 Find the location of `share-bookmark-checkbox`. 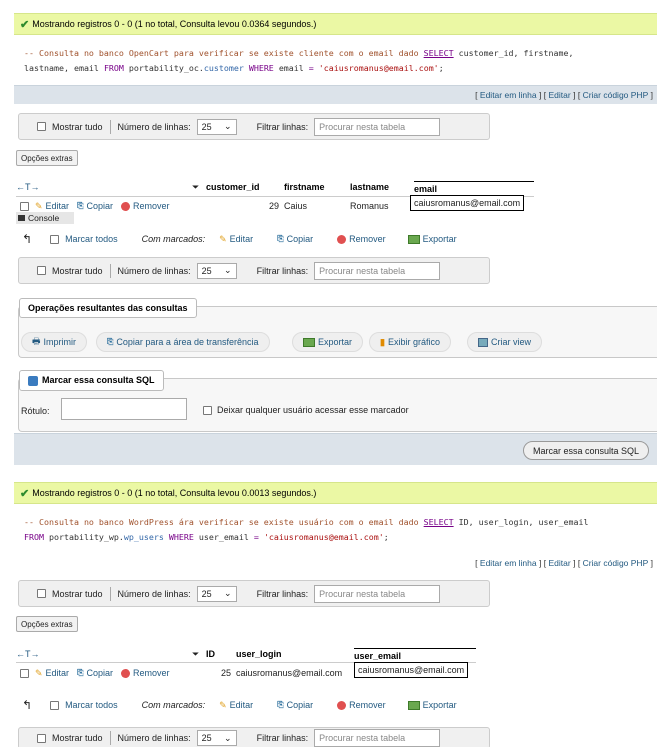

share-bookmark-checkbox is located at coordinates (207, 410).